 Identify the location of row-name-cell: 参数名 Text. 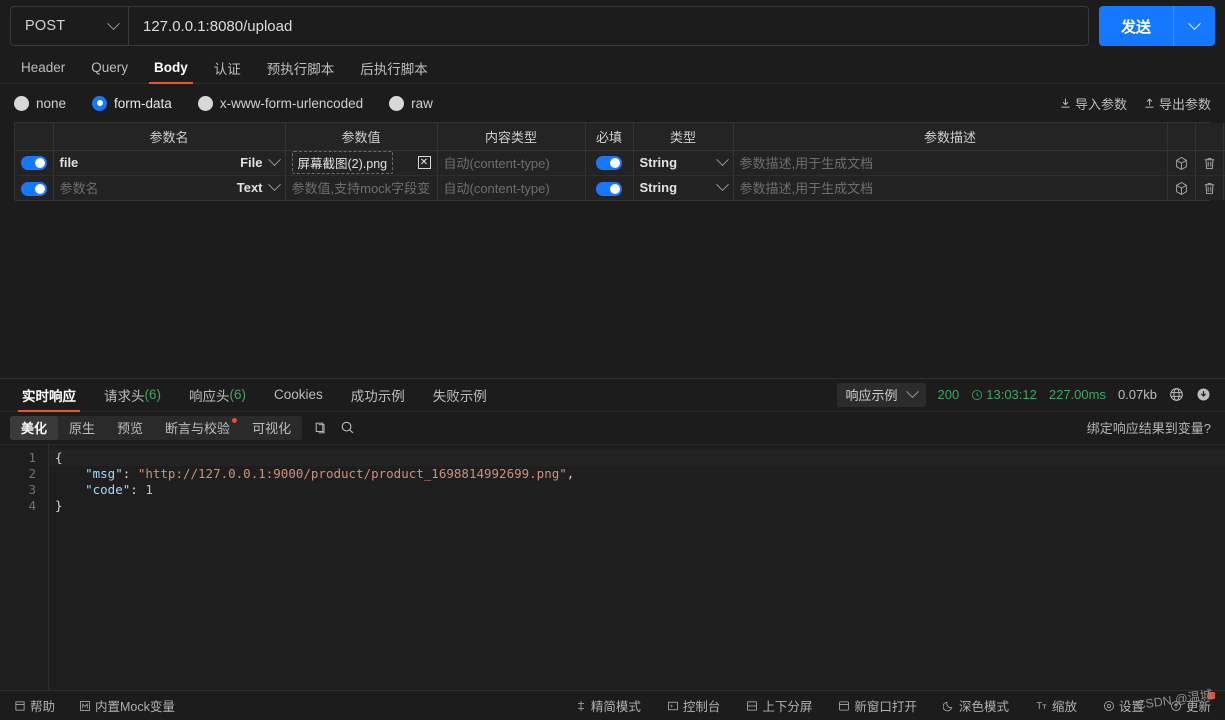
(169, 187).